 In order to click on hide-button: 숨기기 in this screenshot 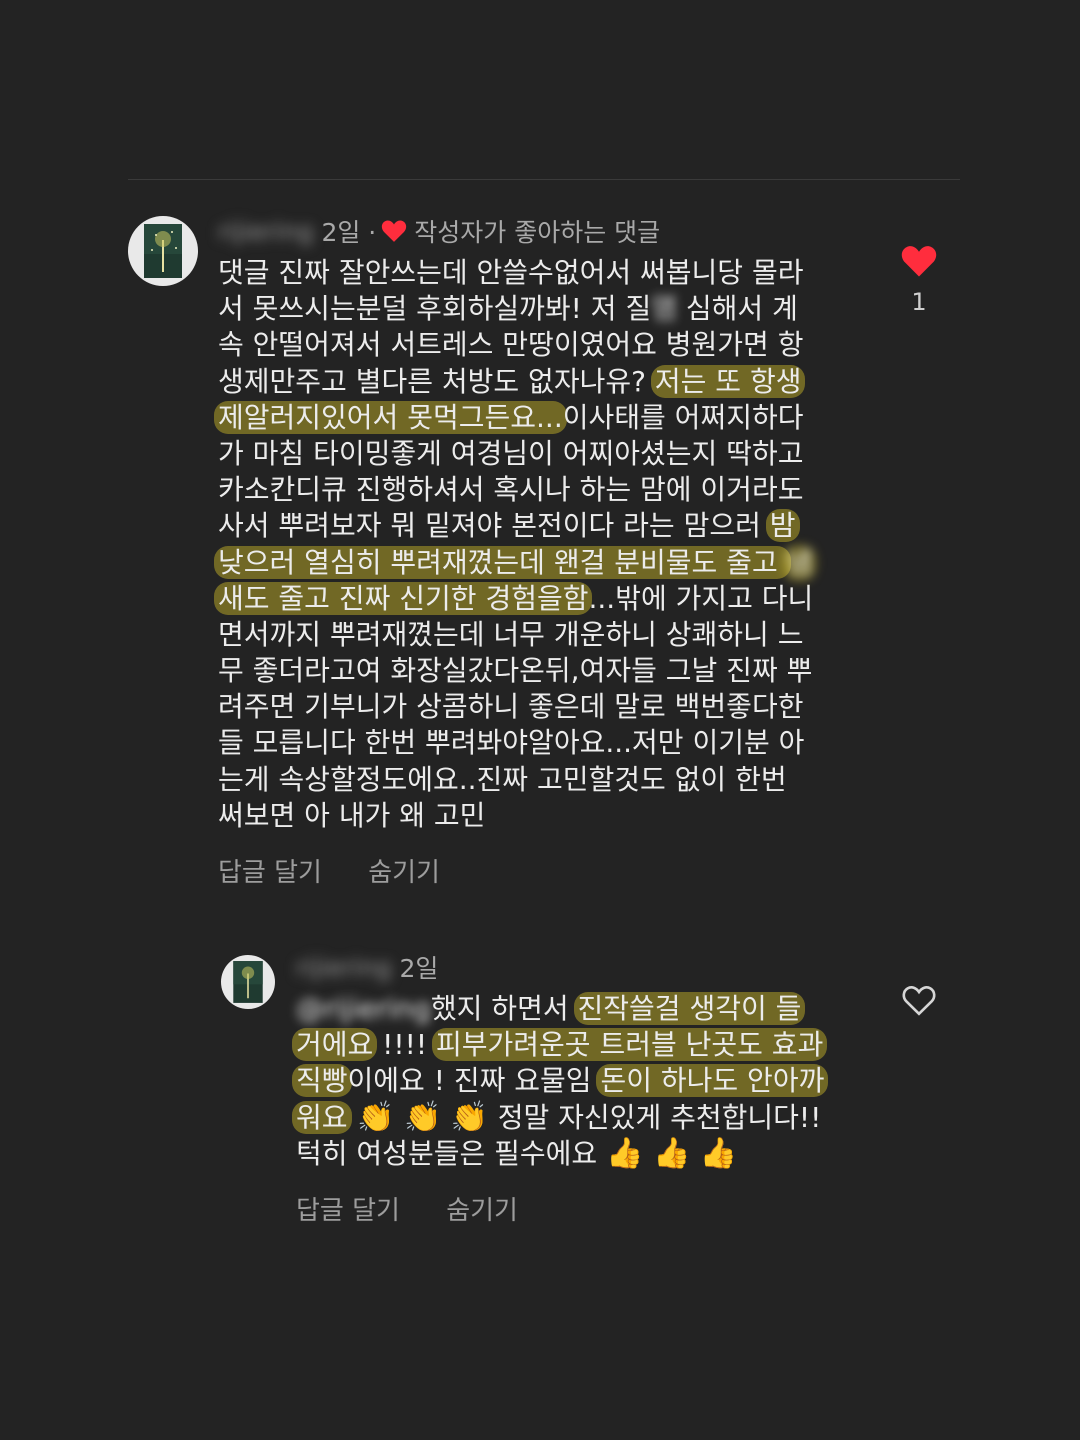, I will do `click(404, 870)`.